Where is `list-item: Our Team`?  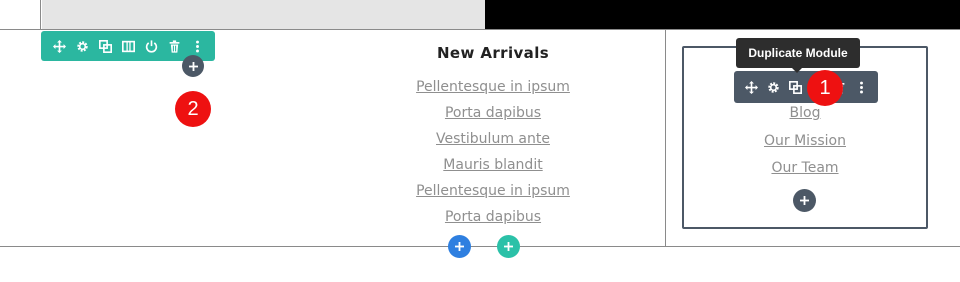 list-item: Our Team is located at coordinates (805, 168).